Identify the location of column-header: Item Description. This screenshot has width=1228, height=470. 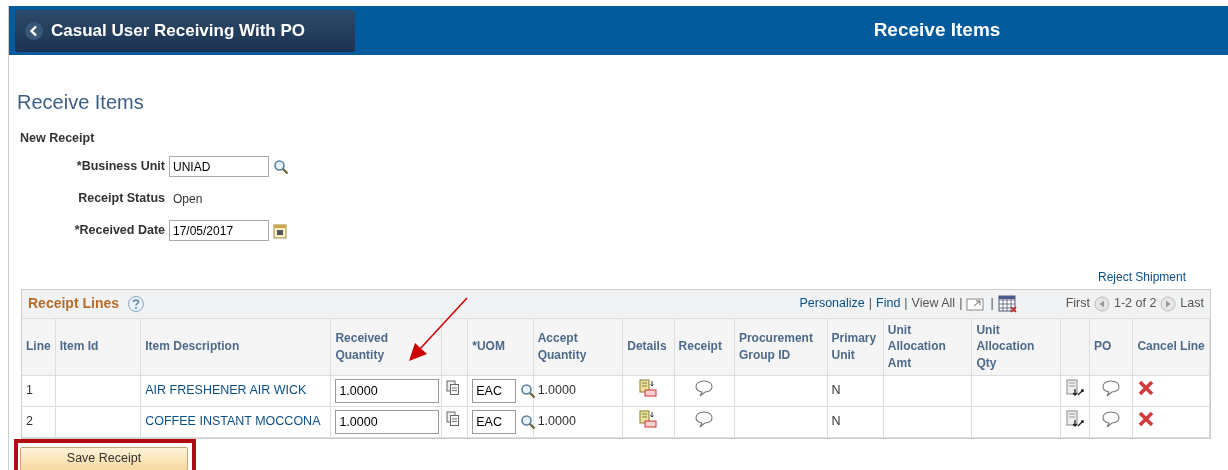
(192, 346).